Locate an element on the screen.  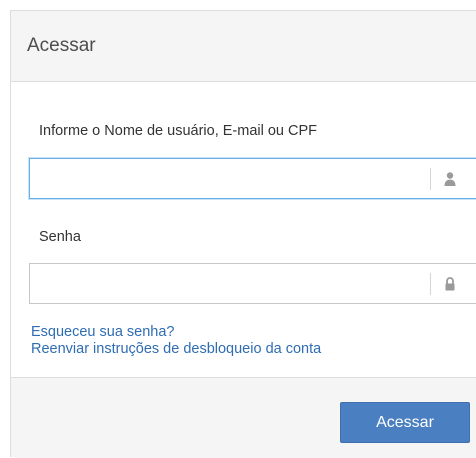
username-input is located at coordinates (230, 178).